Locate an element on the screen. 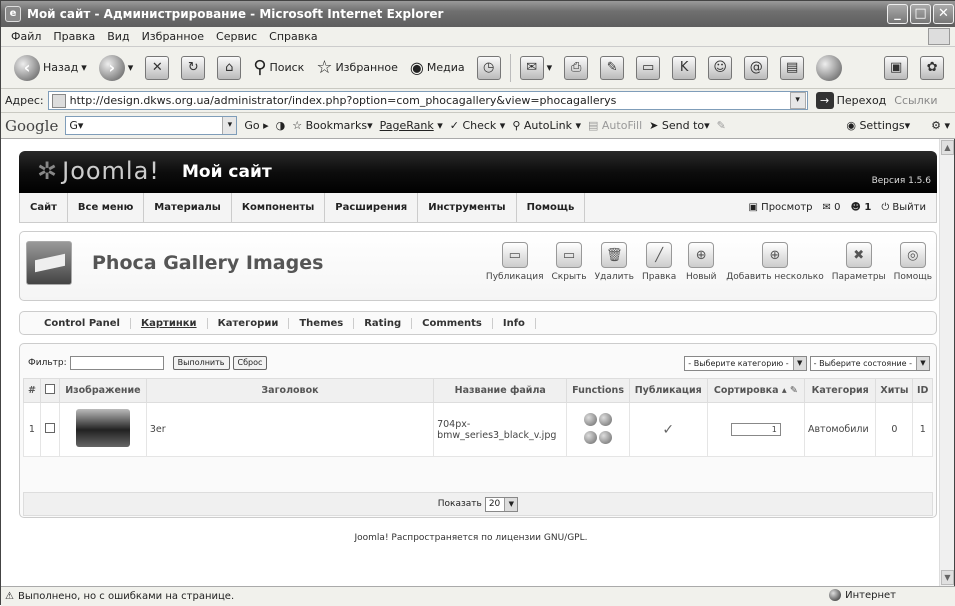 The image size is (955, 606). google-settings-button: ◉ Settings▾ is located at coordinates (878, 125).